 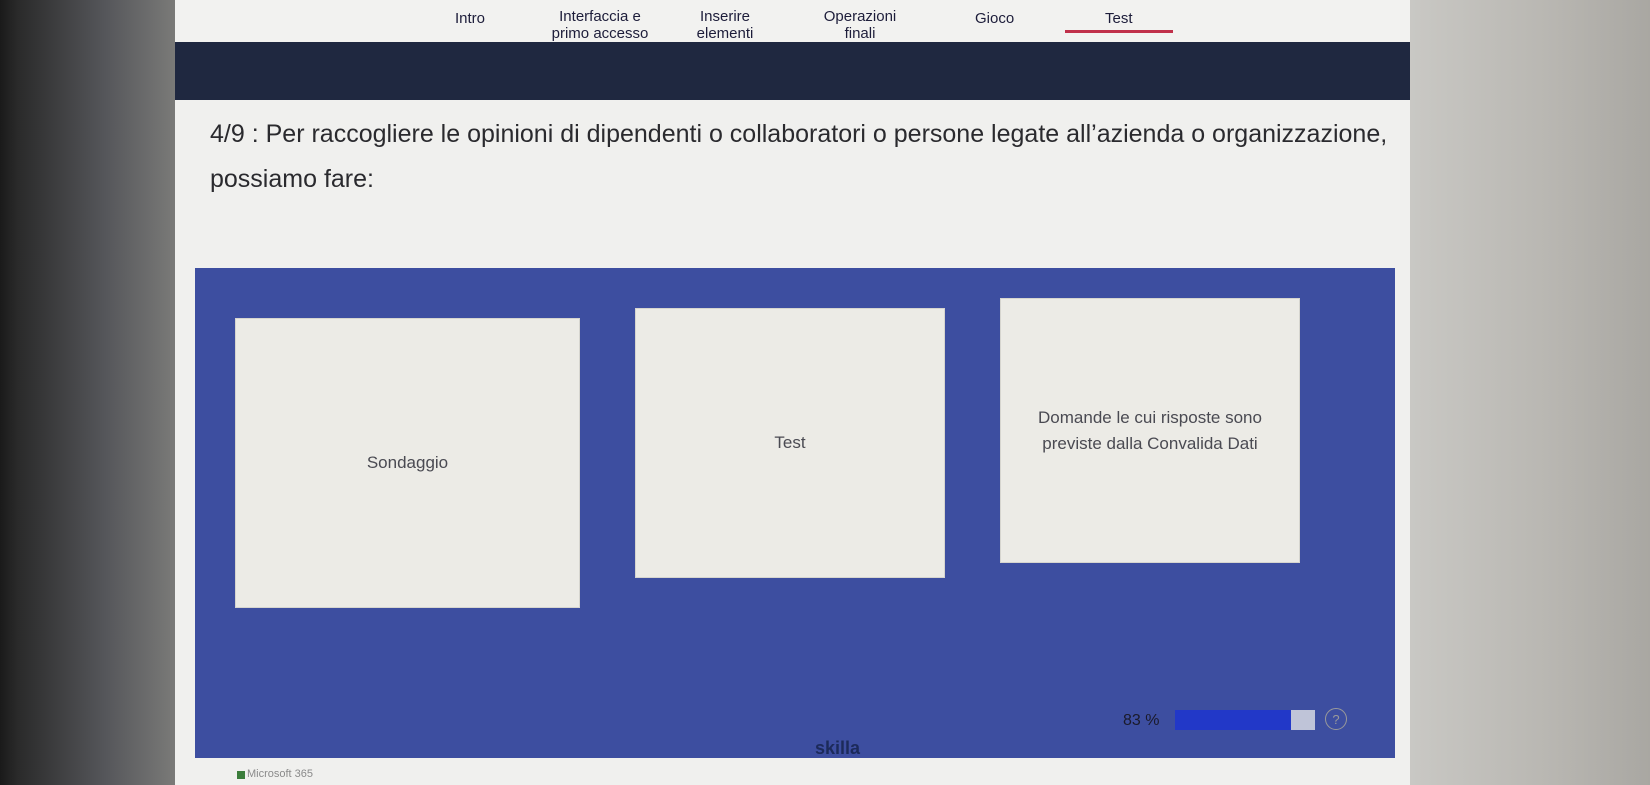 I want to click on question-circle-icon: ?, so click(x=1336, y=719).